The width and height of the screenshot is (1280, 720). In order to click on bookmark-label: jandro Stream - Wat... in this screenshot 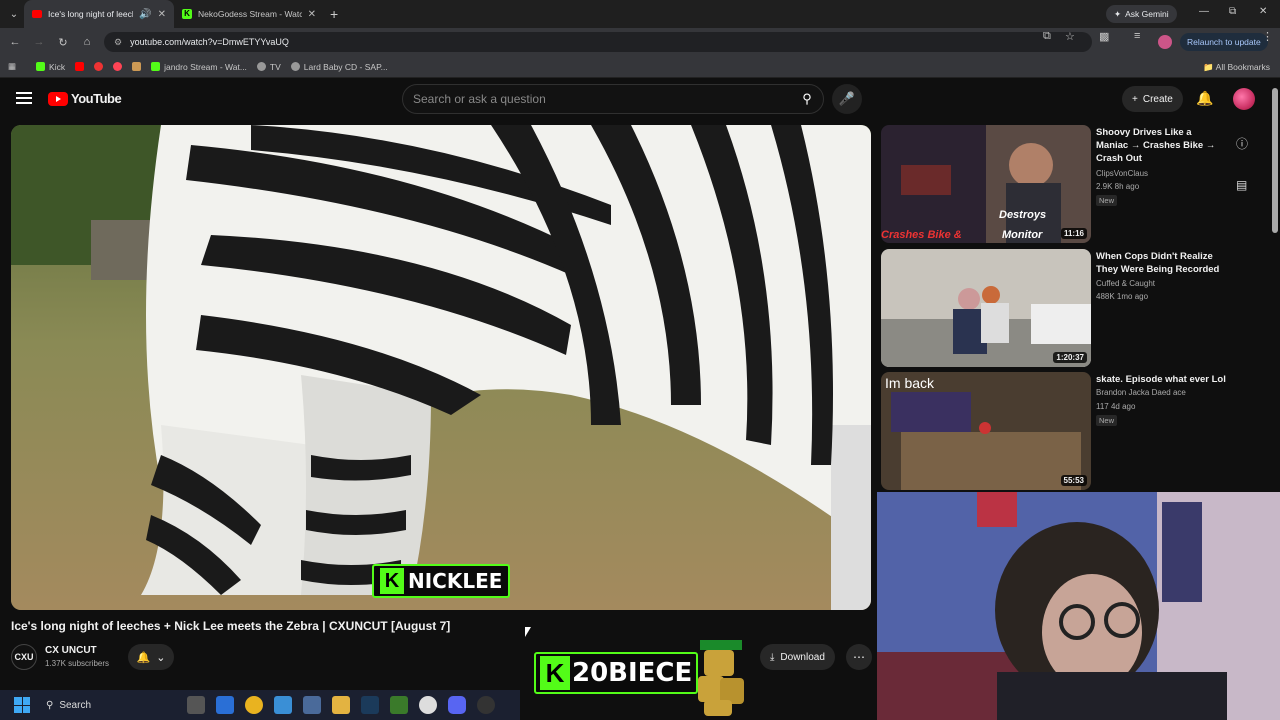, I will do `click(205, 66)`.